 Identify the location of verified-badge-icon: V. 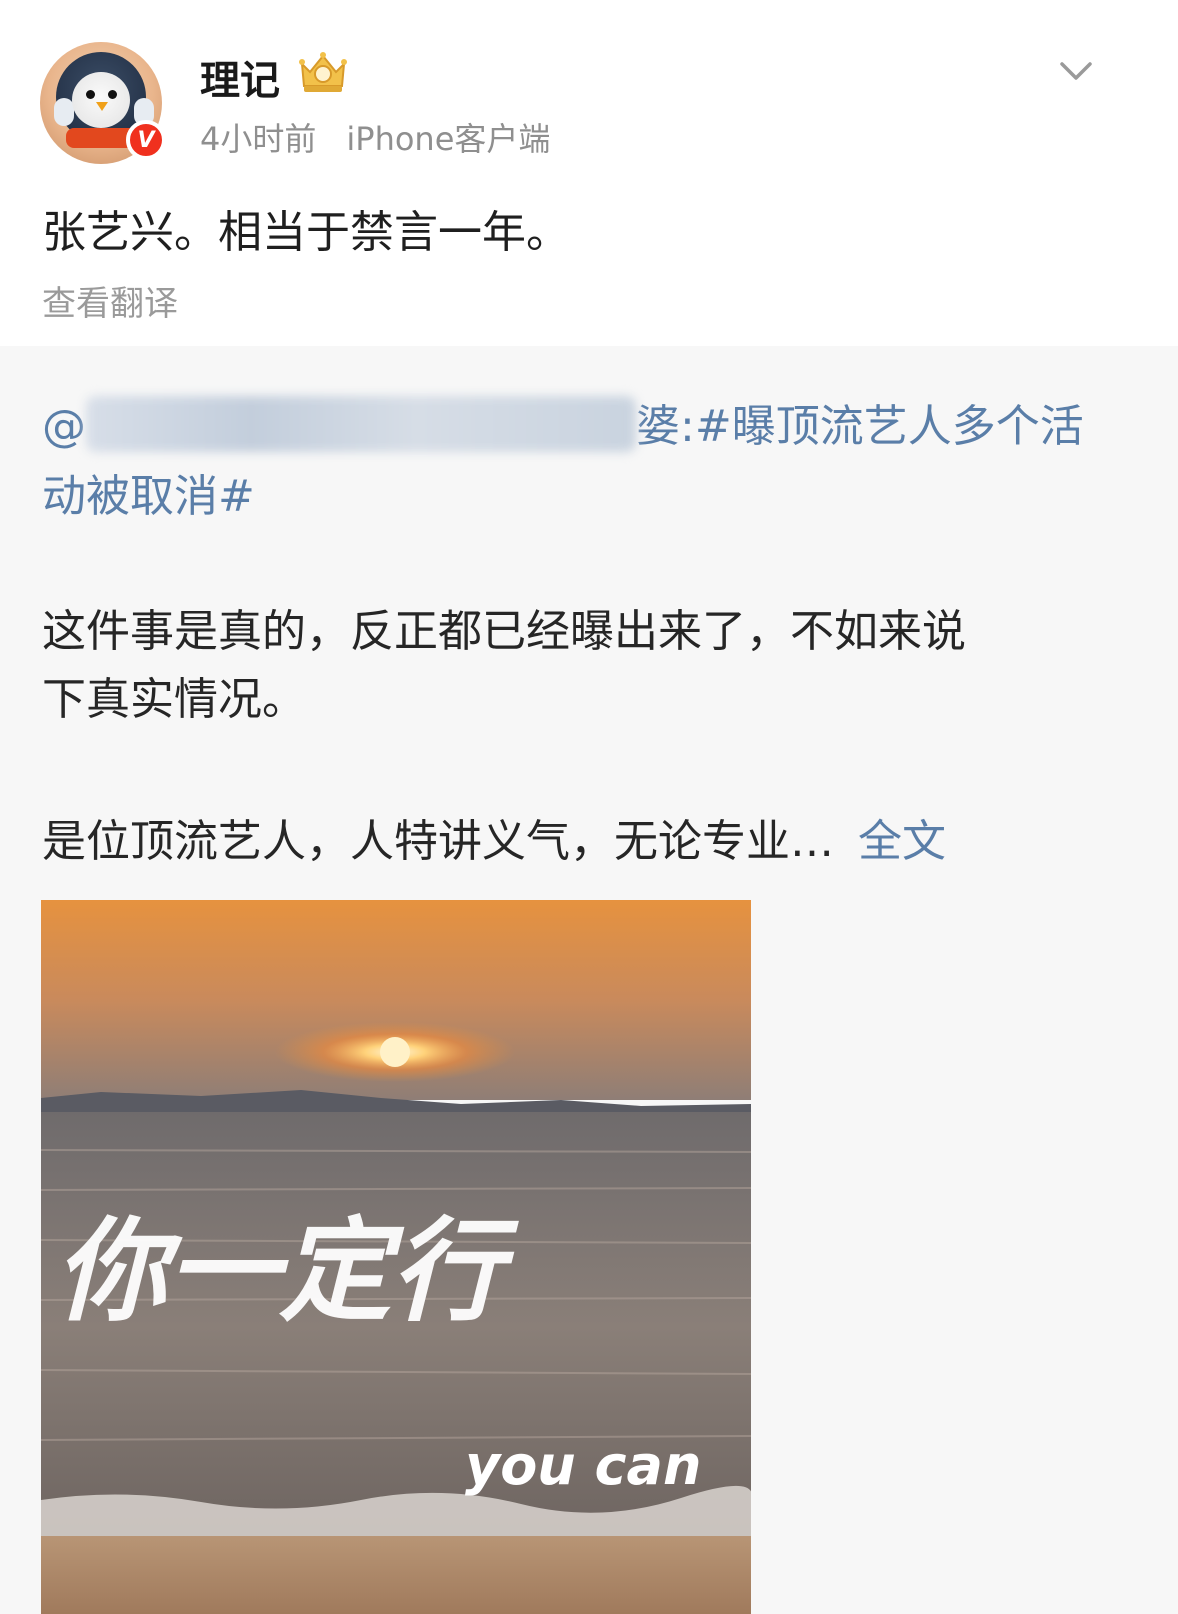
(146, 140).